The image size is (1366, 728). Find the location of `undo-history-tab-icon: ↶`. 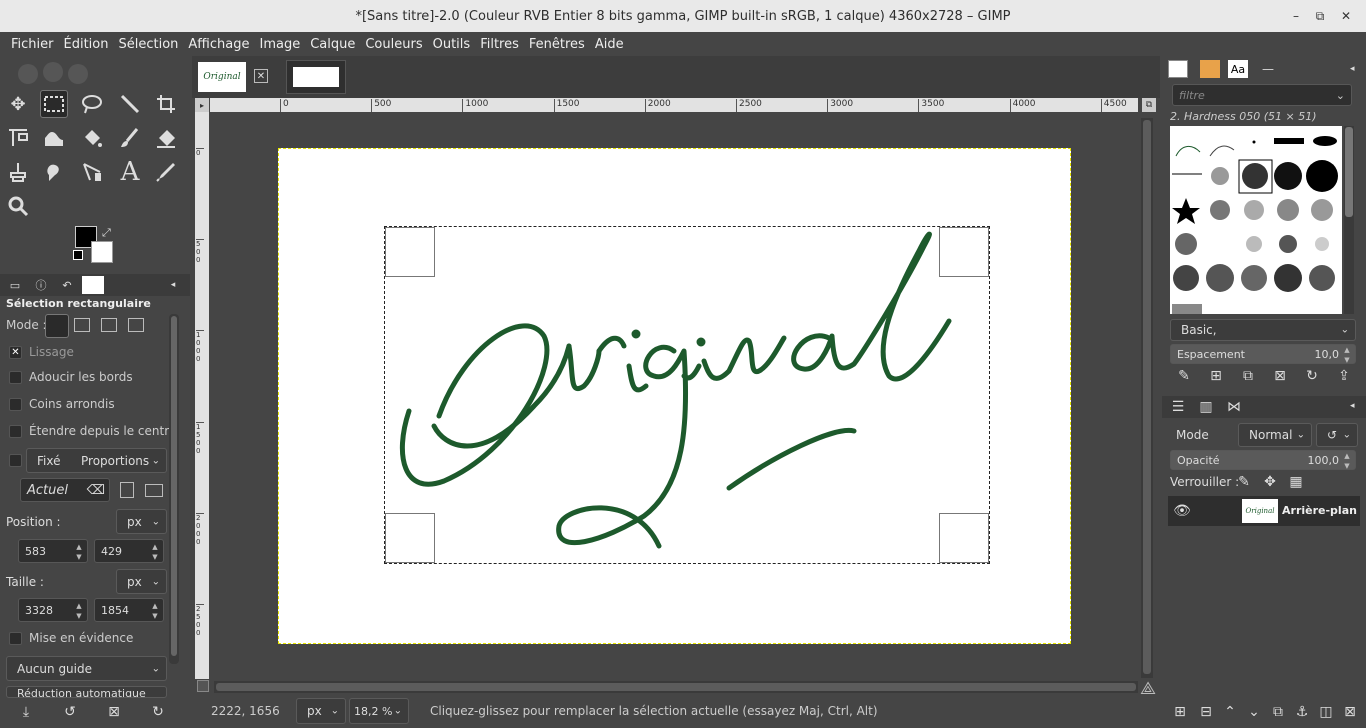

undo-history-tab-icon: ↶ is located at coordinates (67, 285).